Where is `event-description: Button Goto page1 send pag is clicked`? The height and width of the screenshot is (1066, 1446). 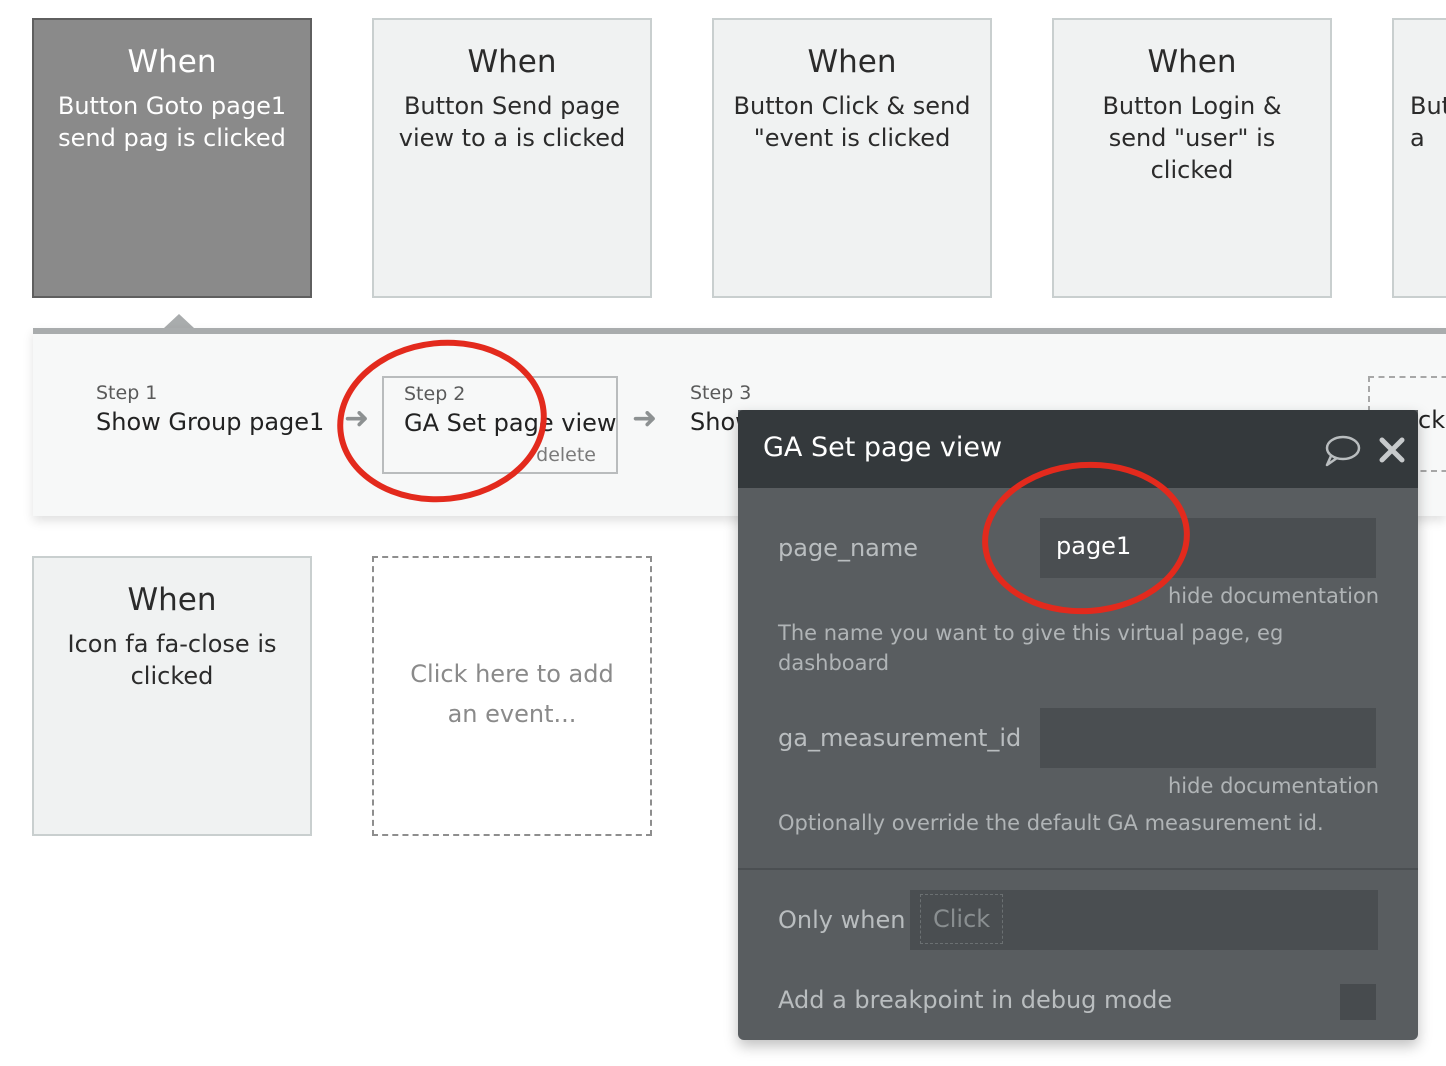
event-description: Button Goto page1 send pag is clicked is located at coordinates (172, 122).